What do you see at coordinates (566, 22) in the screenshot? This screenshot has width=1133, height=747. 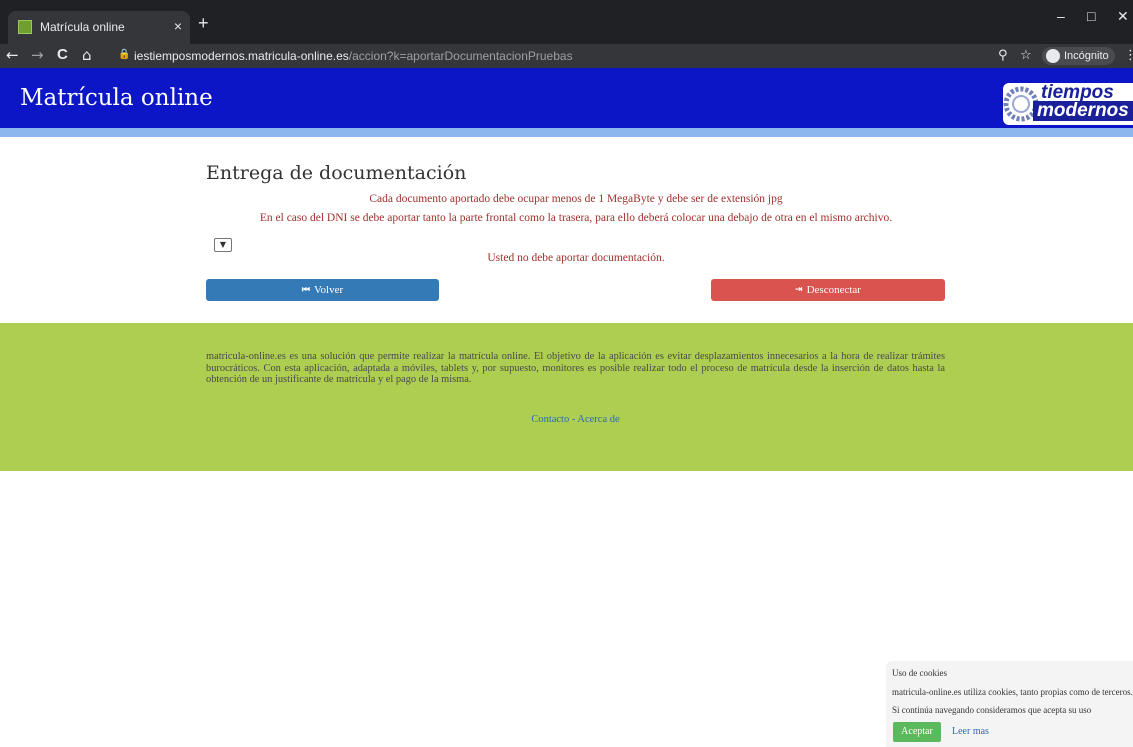 I see `browser-titlebar: Matrícula online × + – □ ✕` at bounding box center [566, 22].